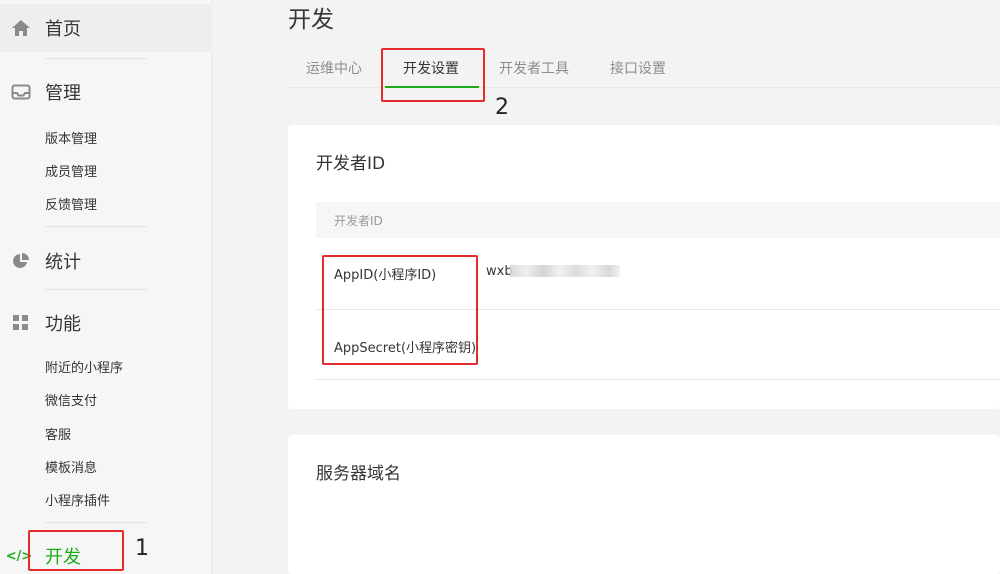 The height and width of the screenshot is (574, 1000). I want to click on annotation-number-1: 1, so click(142, 548).